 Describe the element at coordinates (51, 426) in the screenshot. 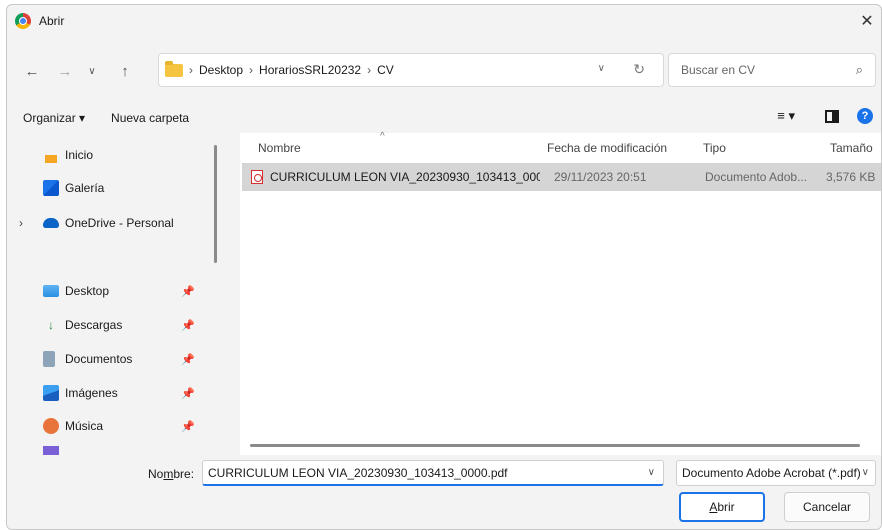

I see `music-icon` at that location.